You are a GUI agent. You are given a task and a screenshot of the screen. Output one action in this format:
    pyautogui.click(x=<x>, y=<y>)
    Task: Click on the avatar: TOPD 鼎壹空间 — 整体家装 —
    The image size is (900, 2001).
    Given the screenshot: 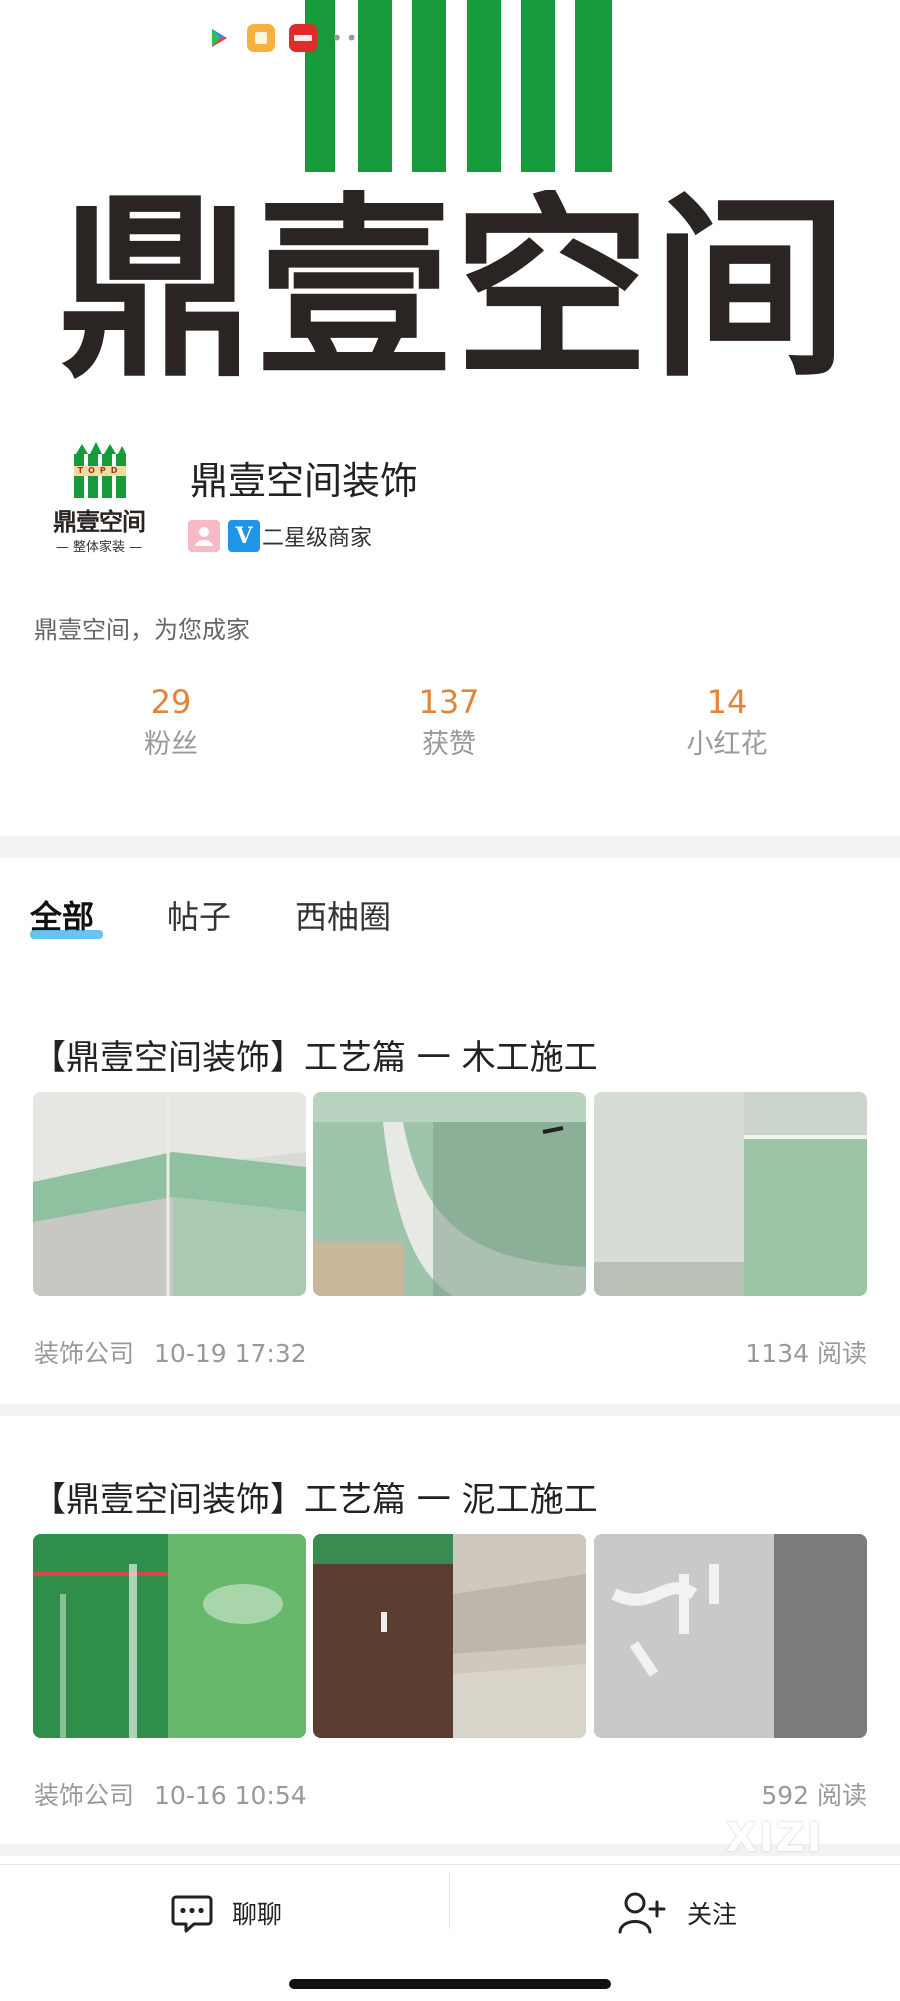 What is the action you would take?
    pyautogui.click(x=99, y=499)
    